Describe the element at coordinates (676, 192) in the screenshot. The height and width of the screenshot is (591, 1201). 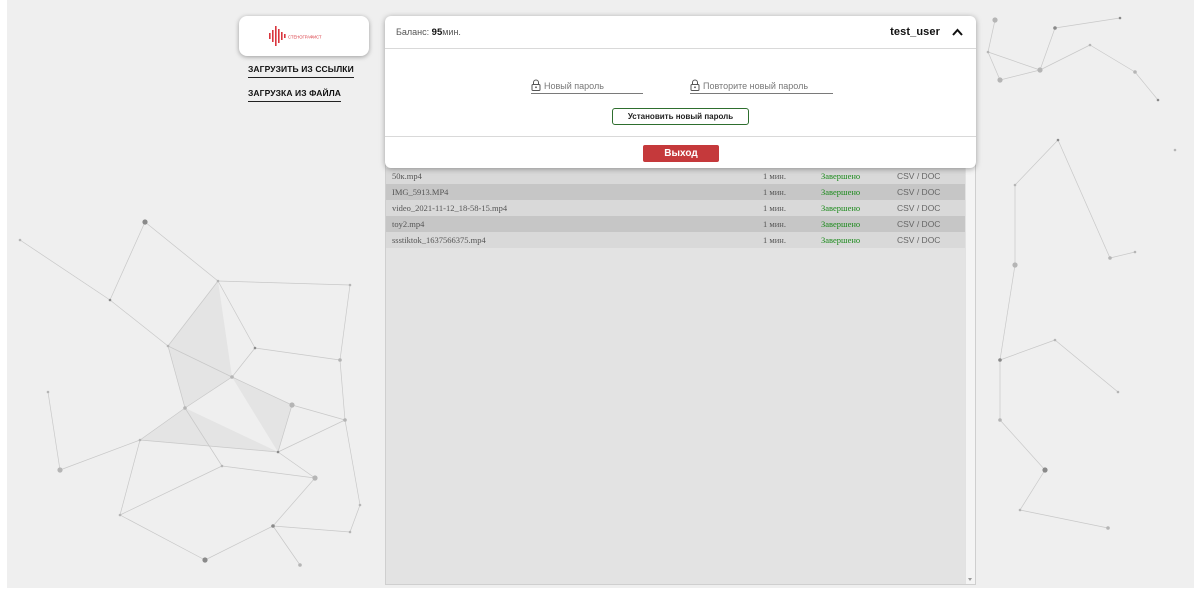
I see `file-row: IMG_5913.MP4 1 мин. Завершено CSV / DOC` at that location.